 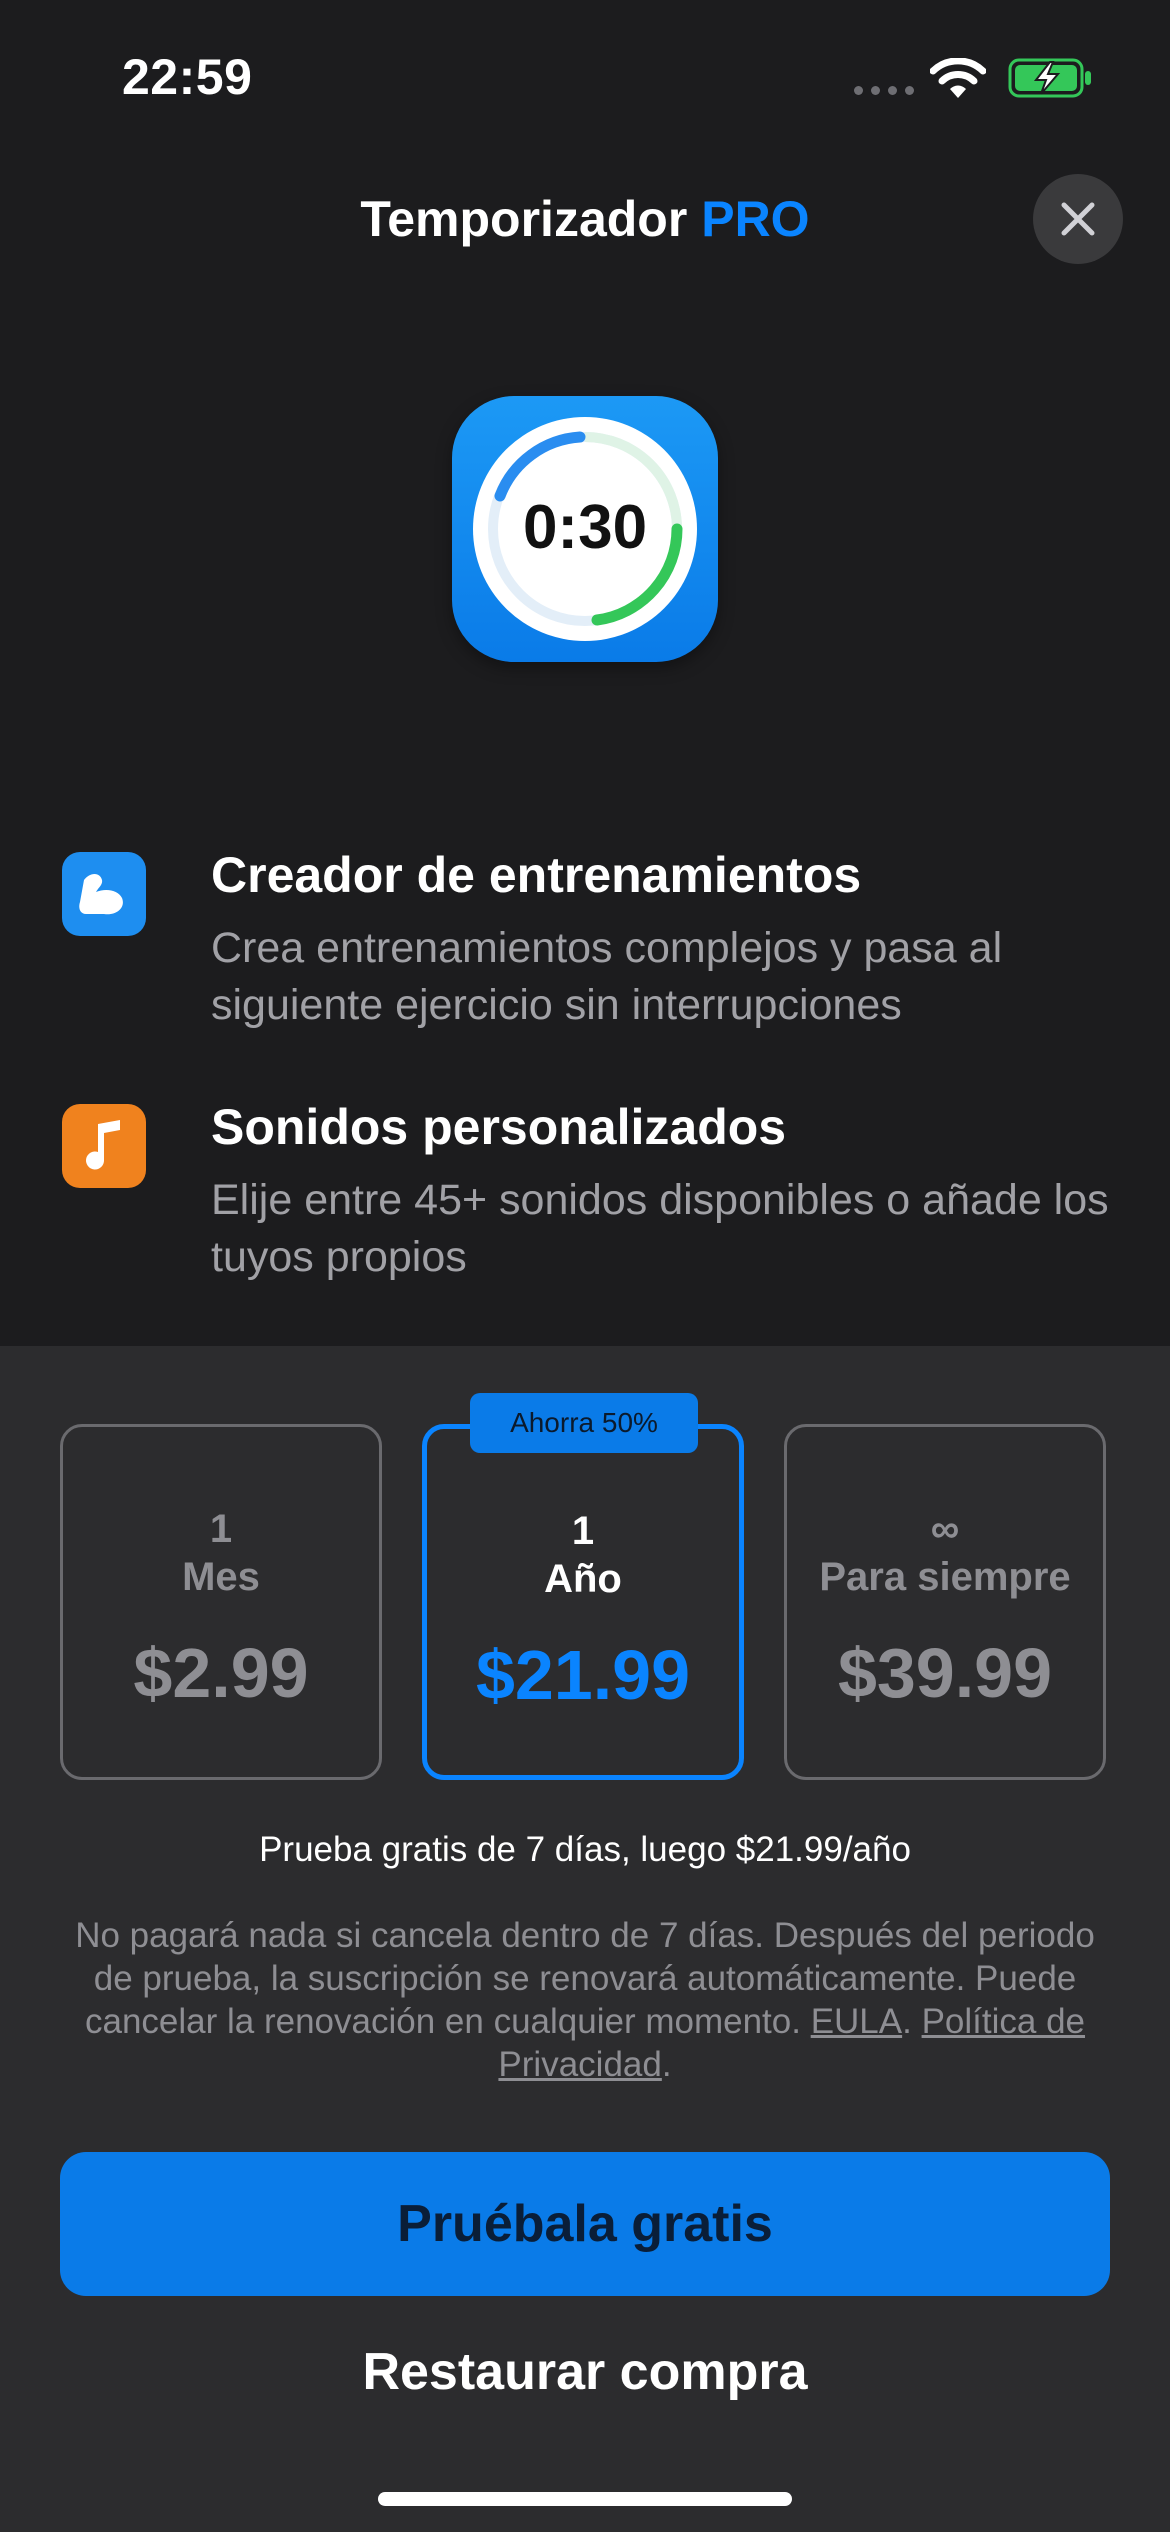 What do you see at coordinates (856, 2021) in the screenshot?
I see `eula-link: EULA` at bounding box center [856, 2021].